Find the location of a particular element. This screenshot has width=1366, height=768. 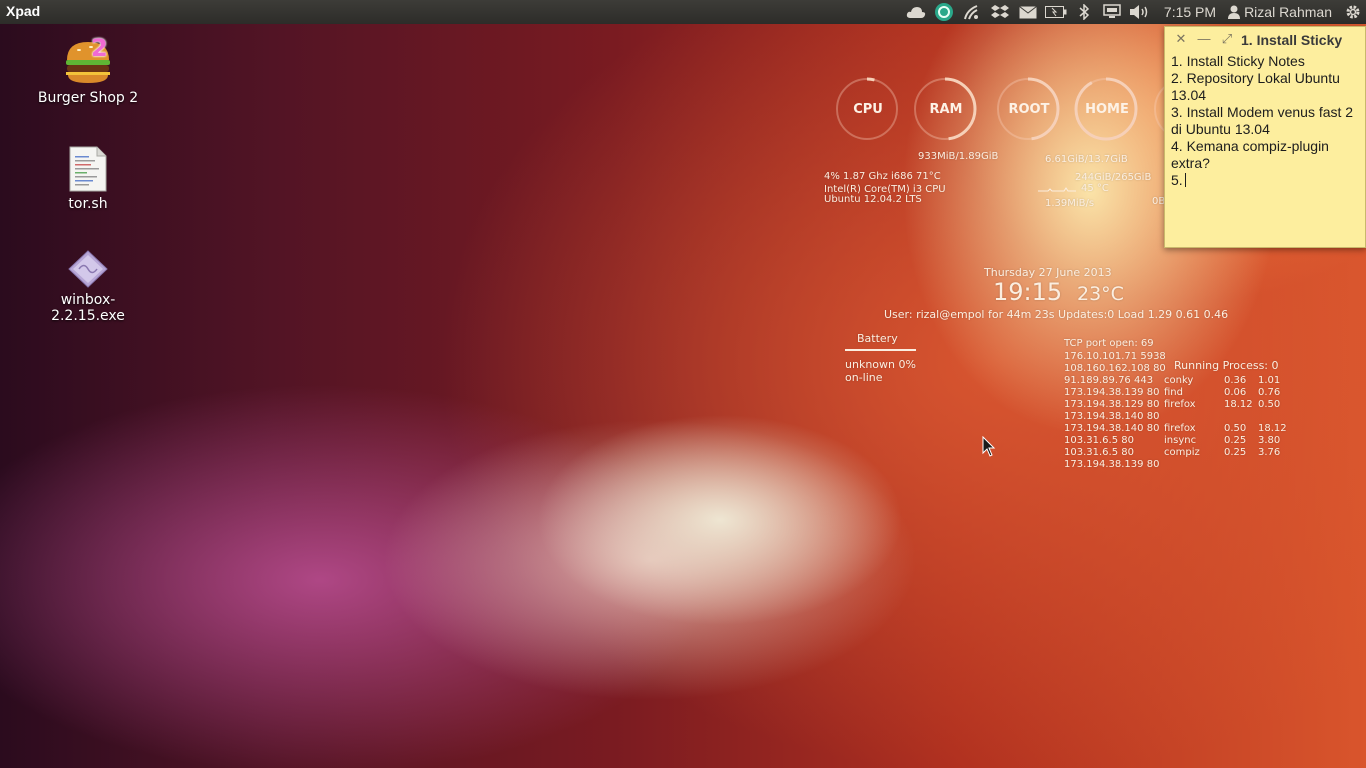

process-name: compiz is located at coordinates (1182, 452).